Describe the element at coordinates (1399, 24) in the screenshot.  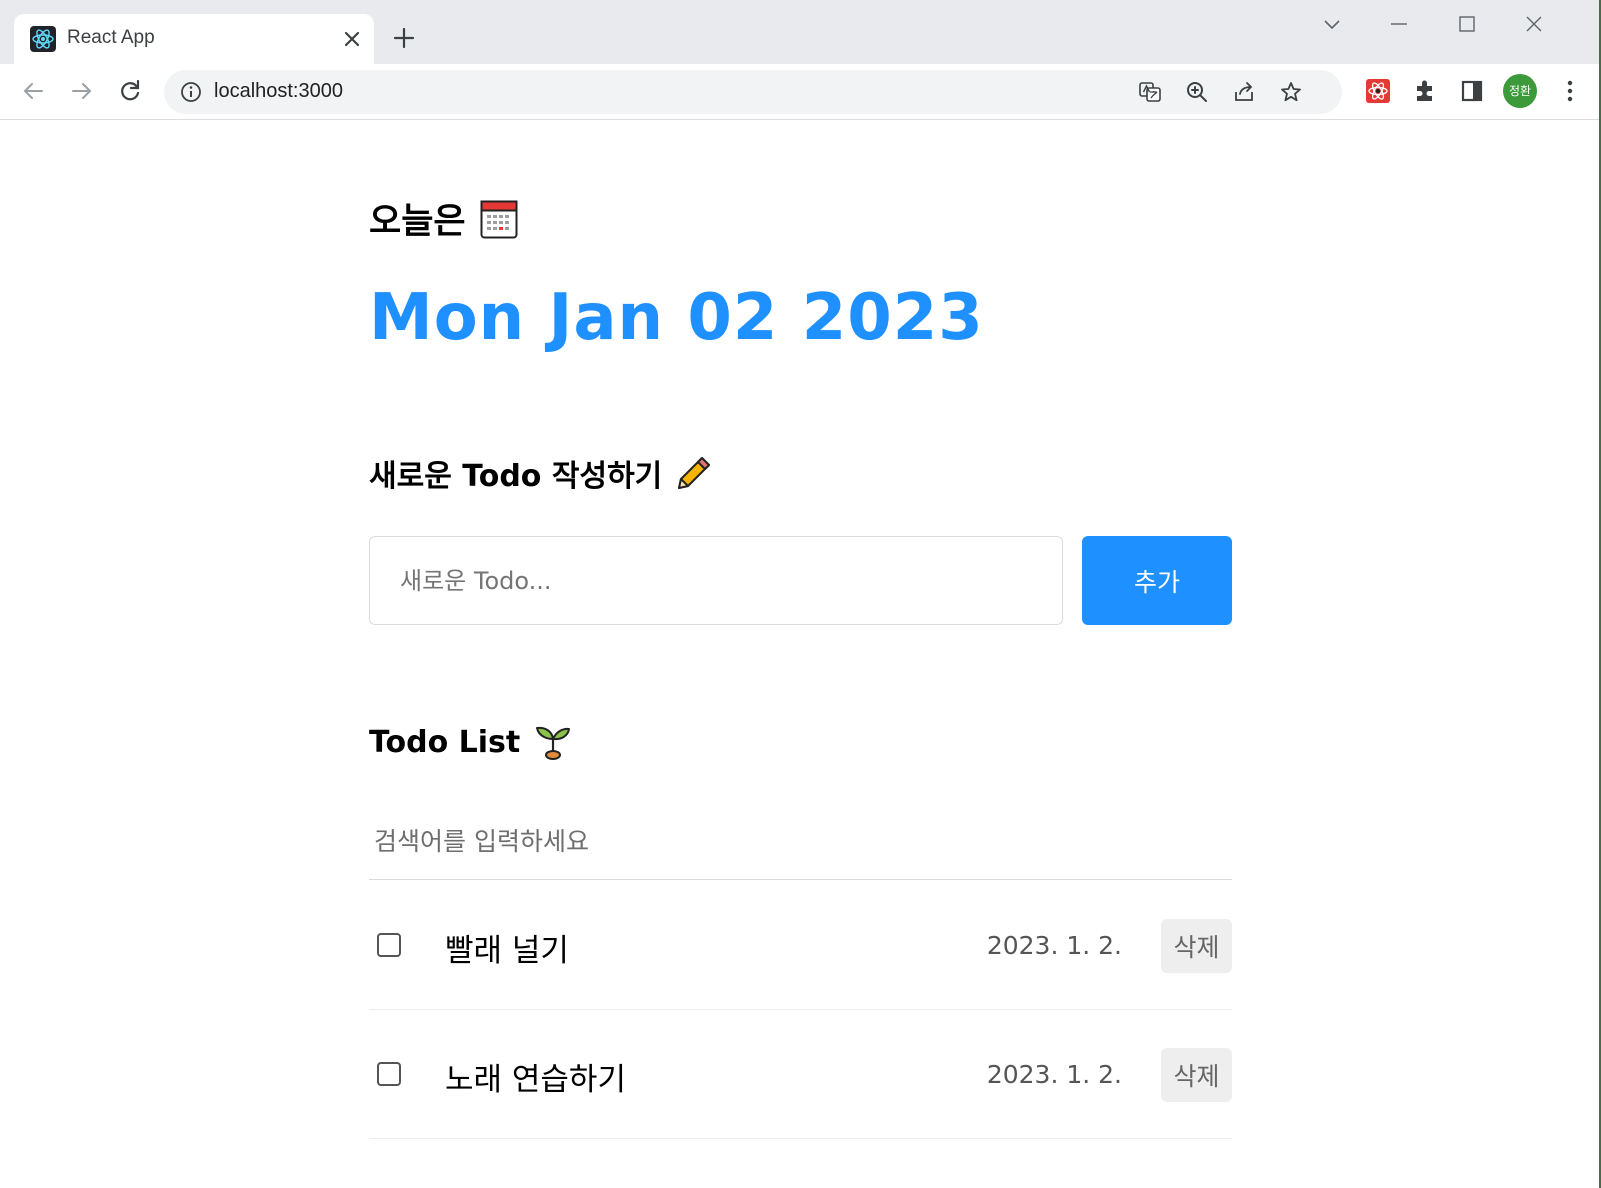
I see `minimize-icon` at that location.